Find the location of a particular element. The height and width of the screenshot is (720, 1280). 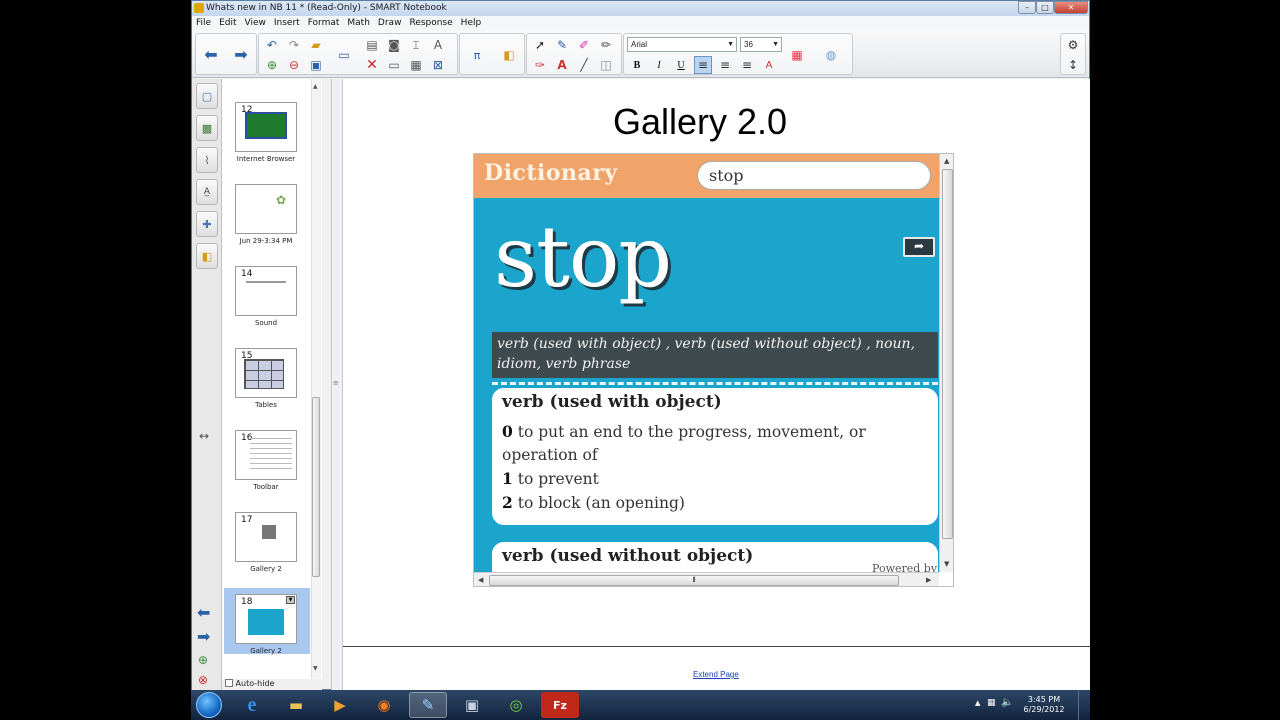

font-size-select: 36 ▼ is located at coordinates (761, 44).